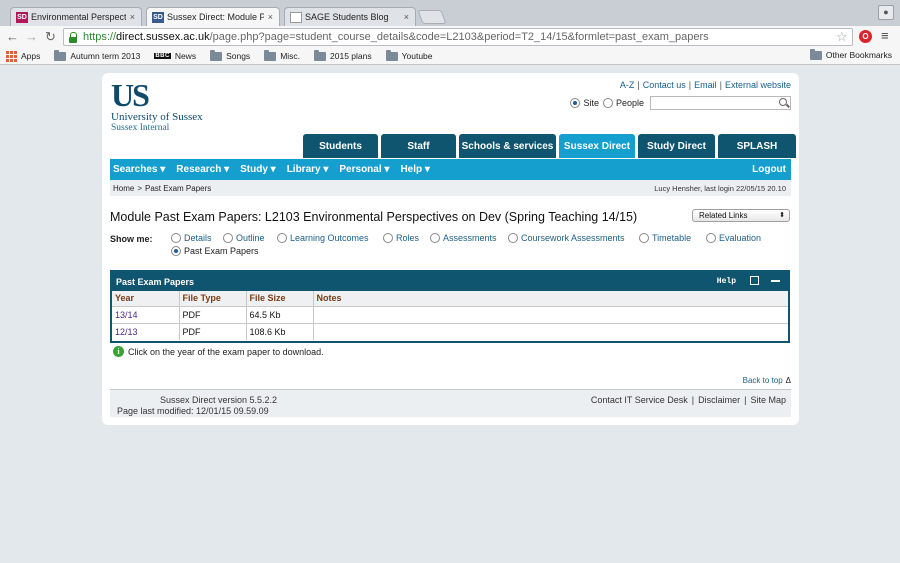 This screenshot has height=563, width=900. Describe the element at coordinates (191, 238) in the screenshot. I see `option-details: Details` at that location.